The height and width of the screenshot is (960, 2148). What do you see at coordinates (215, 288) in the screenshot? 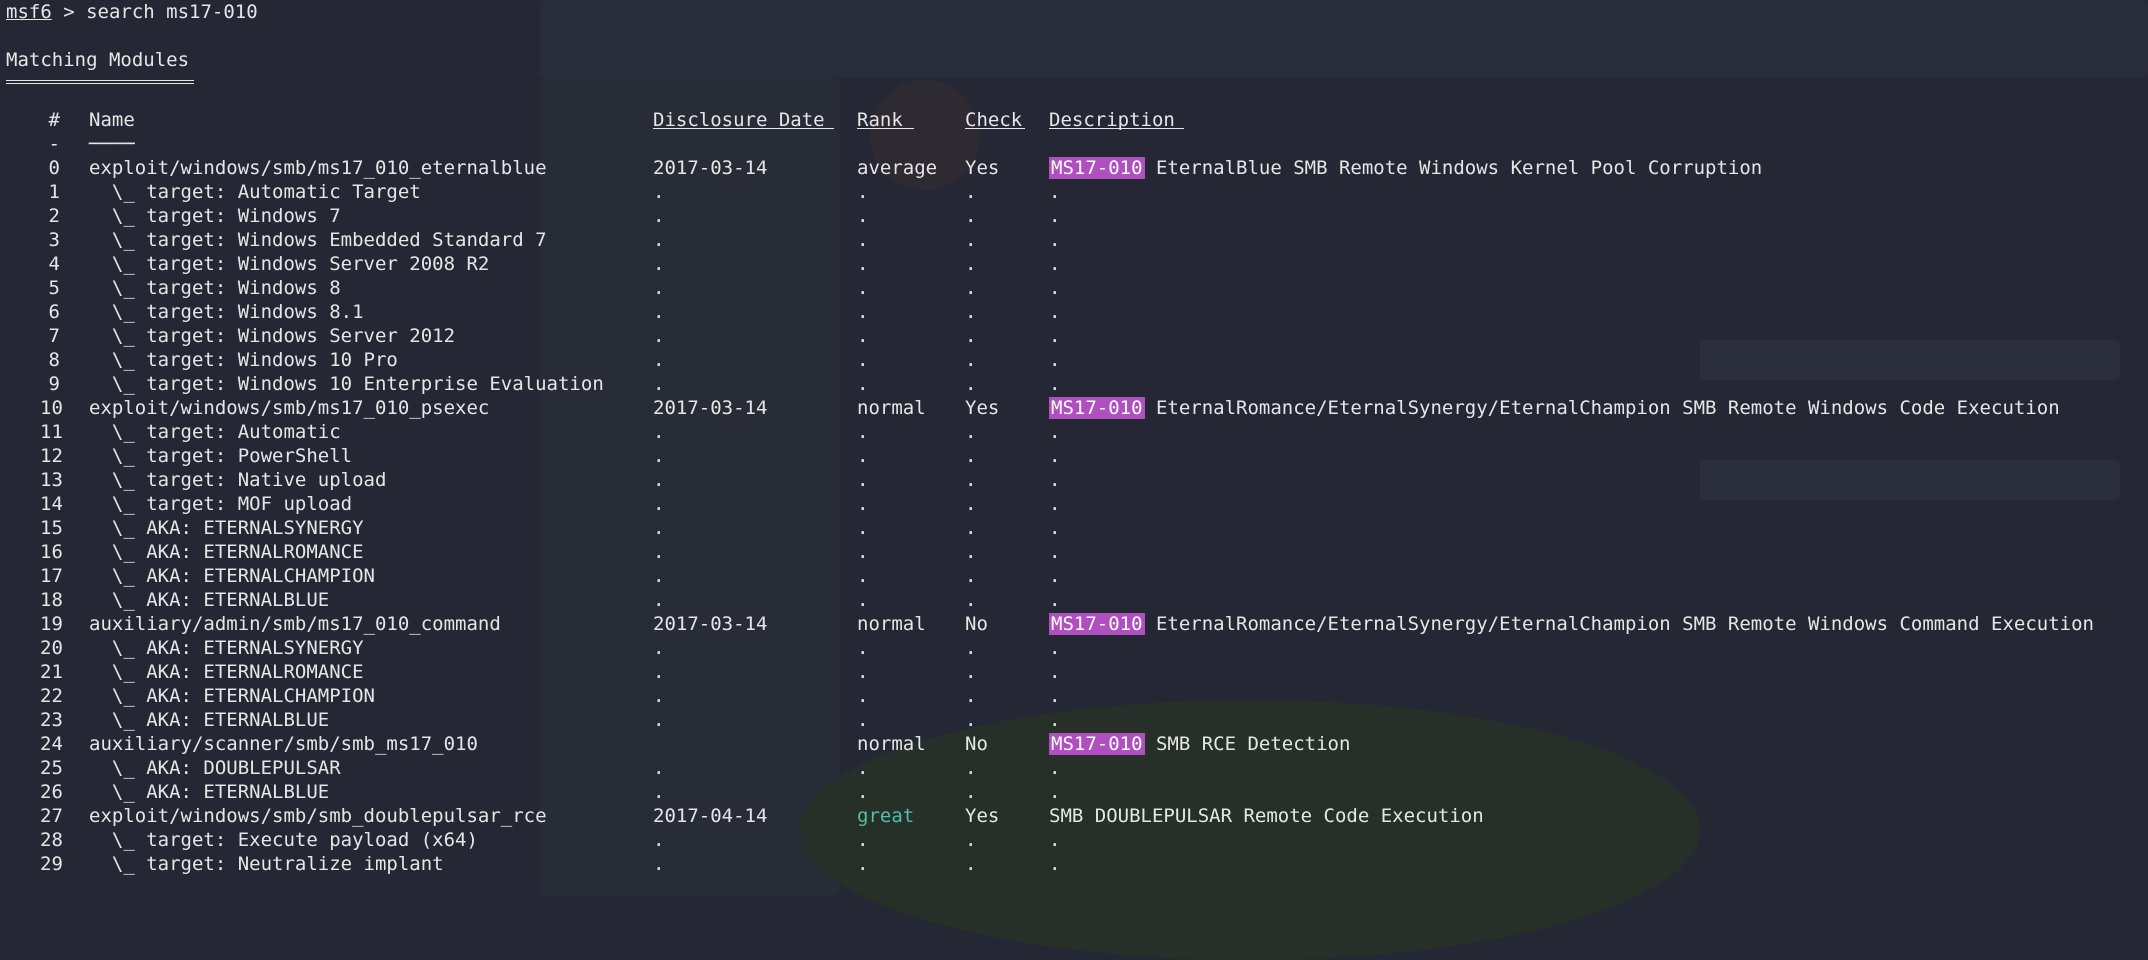
I see `row-name: \_ target: Windows 8` at bounding box center [215, 288].